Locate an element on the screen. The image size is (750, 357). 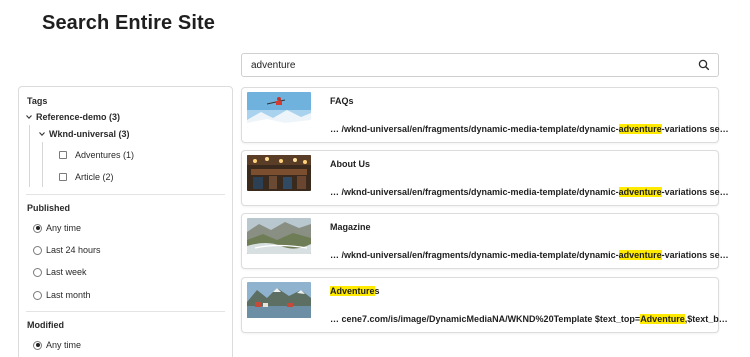
radio-label: Last week is located at coordinates (66, 272).